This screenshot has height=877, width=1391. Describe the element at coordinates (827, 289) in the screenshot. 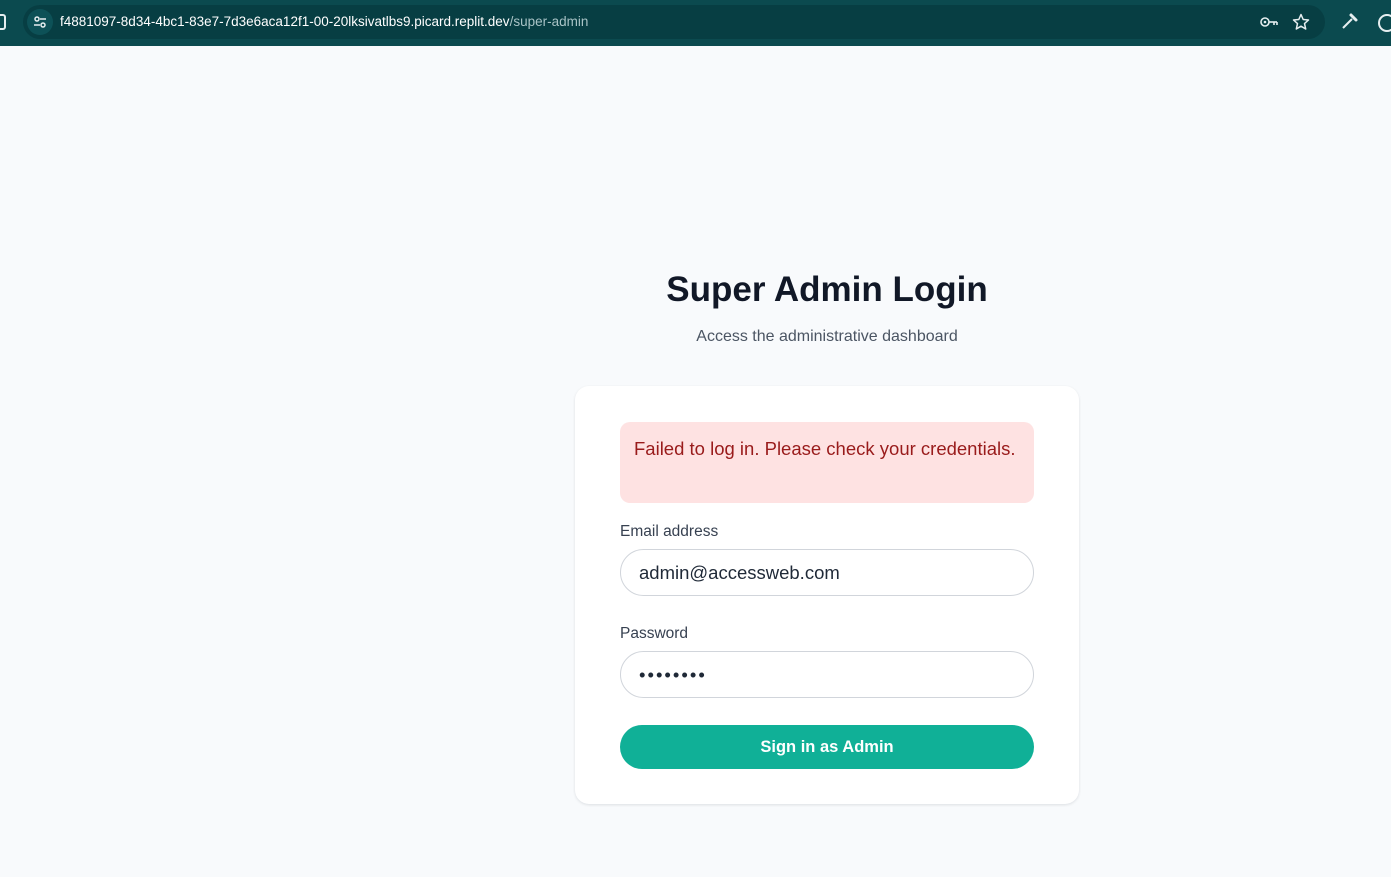

I see `page-title: Super Admin Login` at that location.